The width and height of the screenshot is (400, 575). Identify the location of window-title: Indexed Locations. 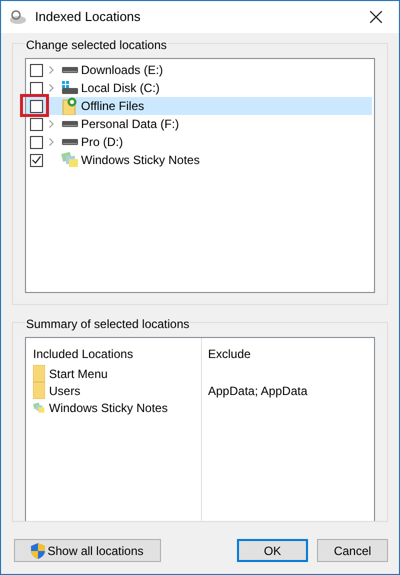
(88, 17).